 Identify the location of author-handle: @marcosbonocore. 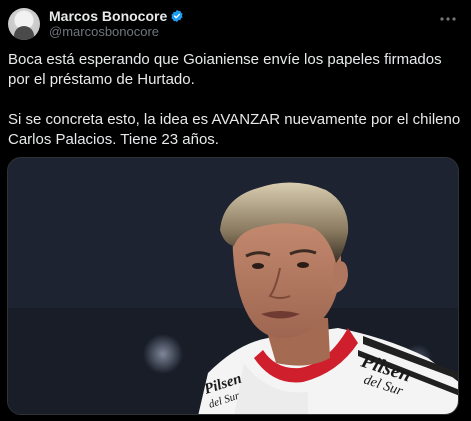
(116, 32).